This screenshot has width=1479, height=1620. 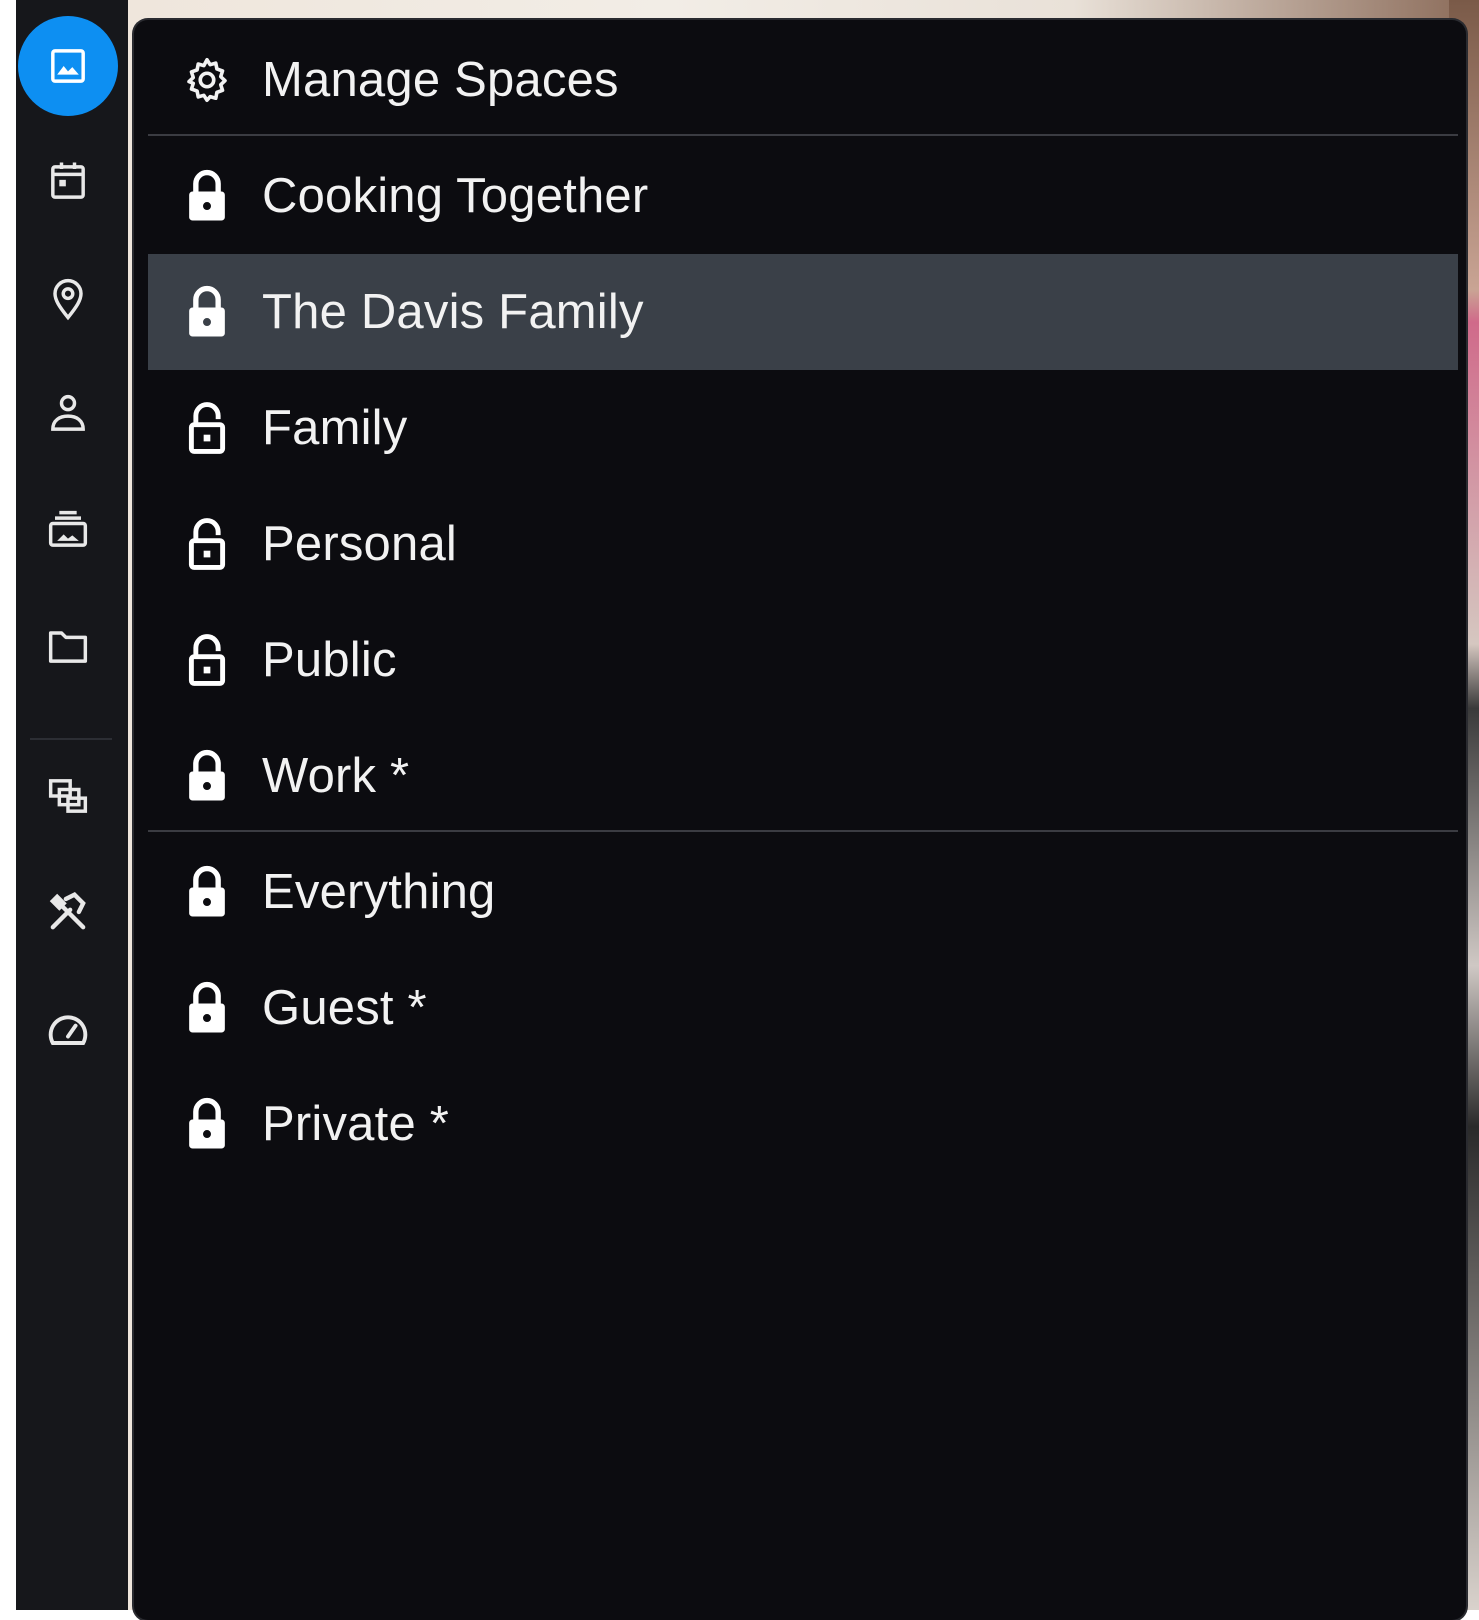 I want to click on speedometer-icon, so click(x=68, y=1030).